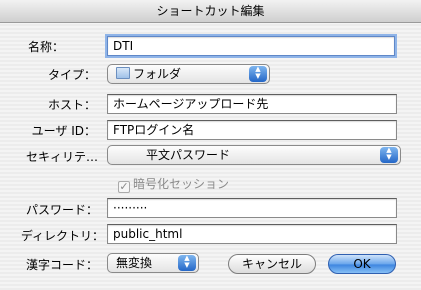  Describe the element at coordinates (252, 130) in the screenshot. I see `user-id-field: FTPログイン名` at that location.